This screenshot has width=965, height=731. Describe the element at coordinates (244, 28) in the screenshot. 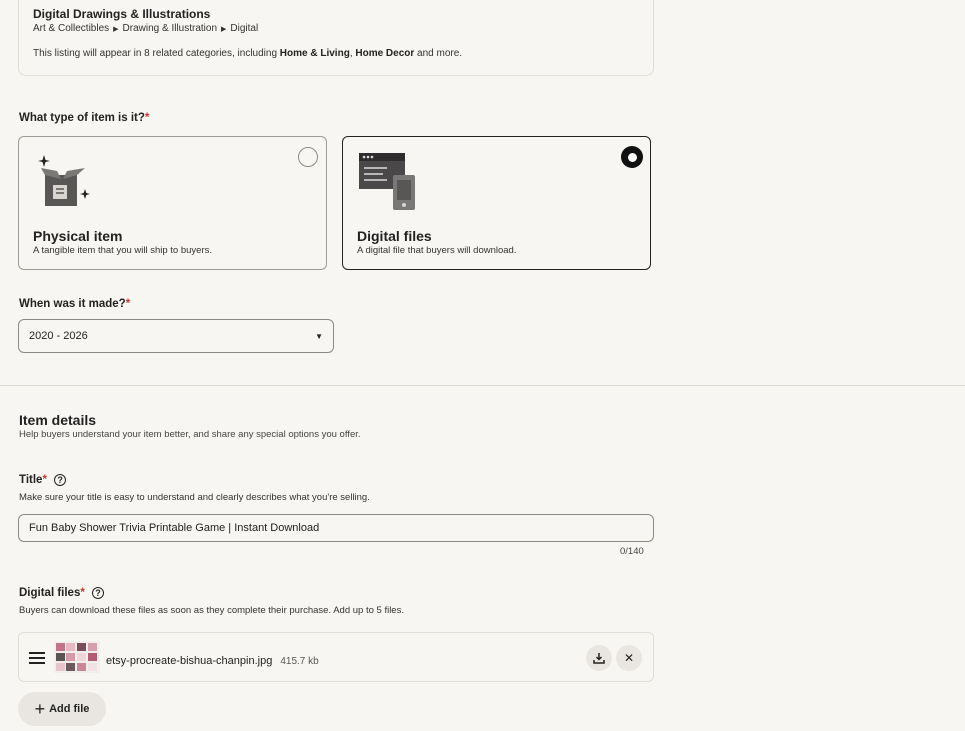

I see `breadcrumb-item: Digital` at that location.